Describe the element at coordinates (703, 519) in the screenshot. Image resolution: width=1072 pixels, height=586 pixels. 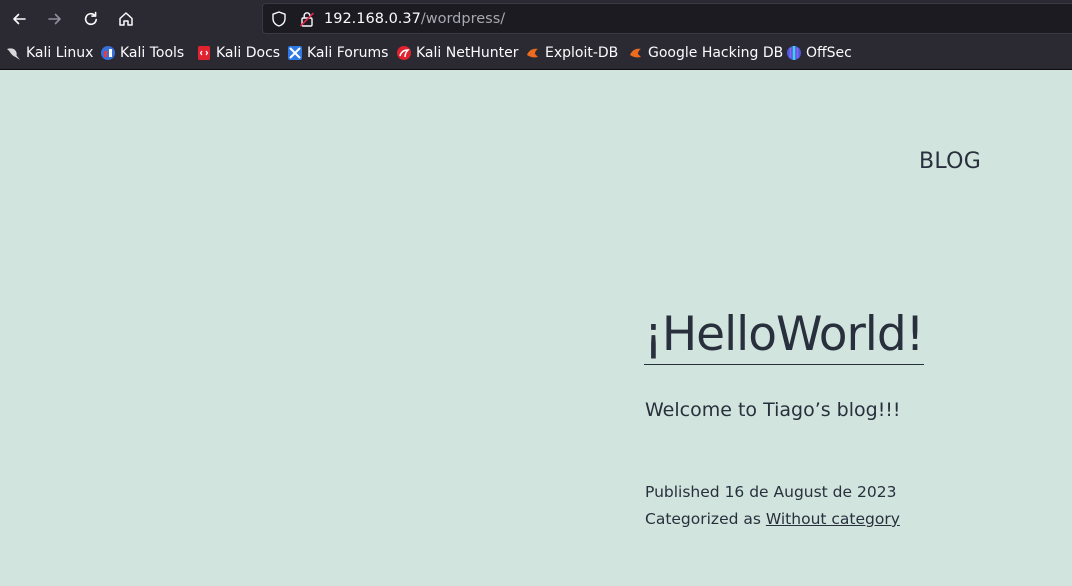
I see `category-label: Categorized as` at that location.